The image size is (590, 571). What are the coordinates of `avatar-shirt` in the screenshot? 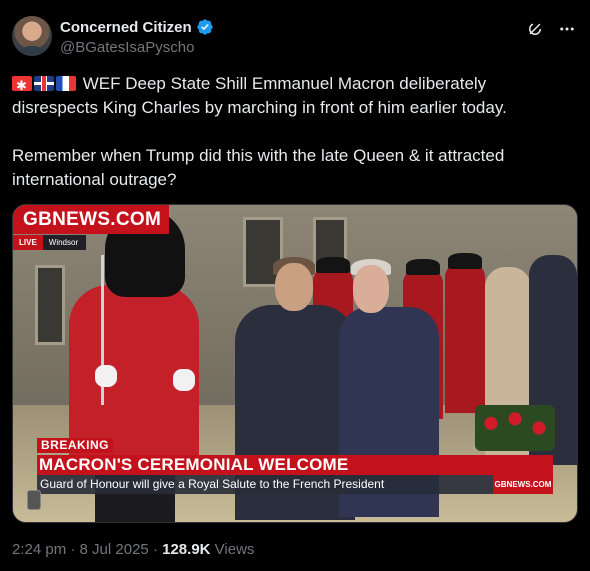 It's located at (32, 51).